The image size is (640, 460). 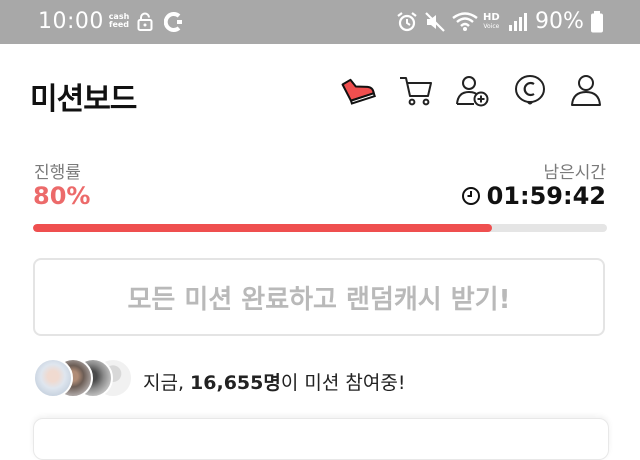 What do you see at coordinates (465, 21) in the screenshot?
I see `wifi-icon` at bounding box center [465, 21].